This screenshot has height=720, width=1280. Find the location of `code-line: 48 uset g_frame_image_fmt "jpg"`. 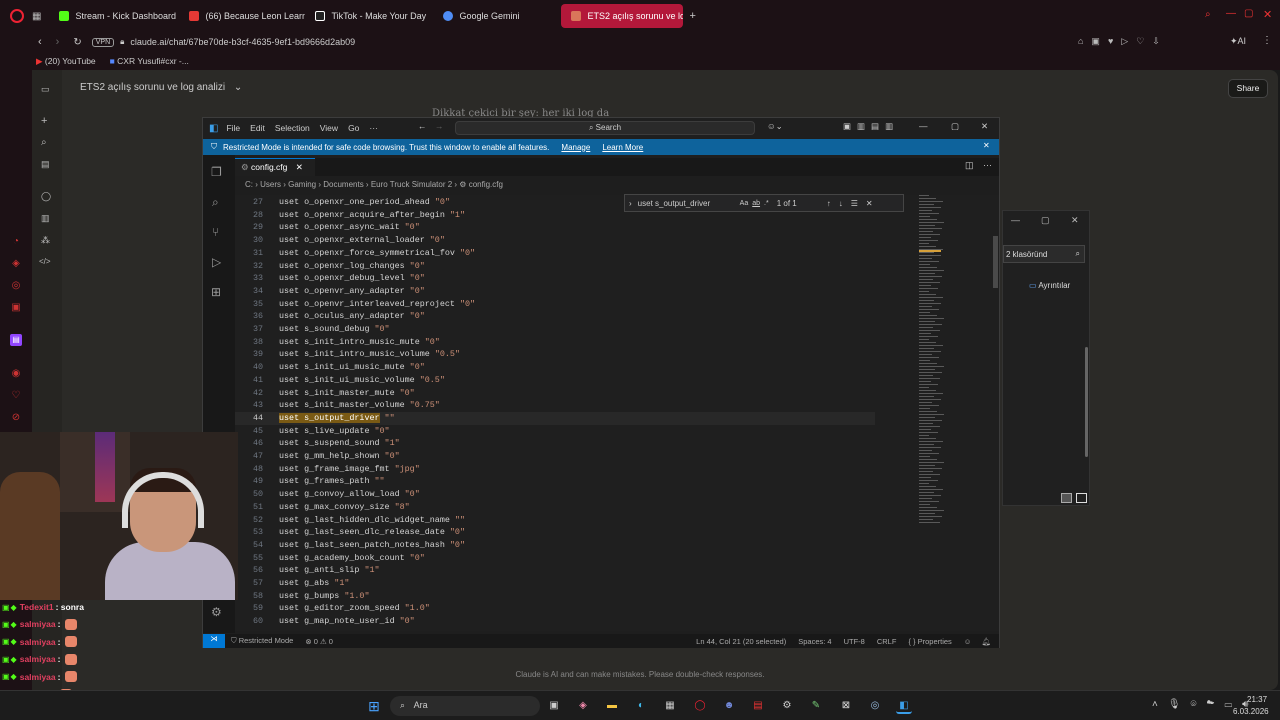

code-line: 48 uset g_frame_image_fmt "jpg" is located at coordinates (555, 469).